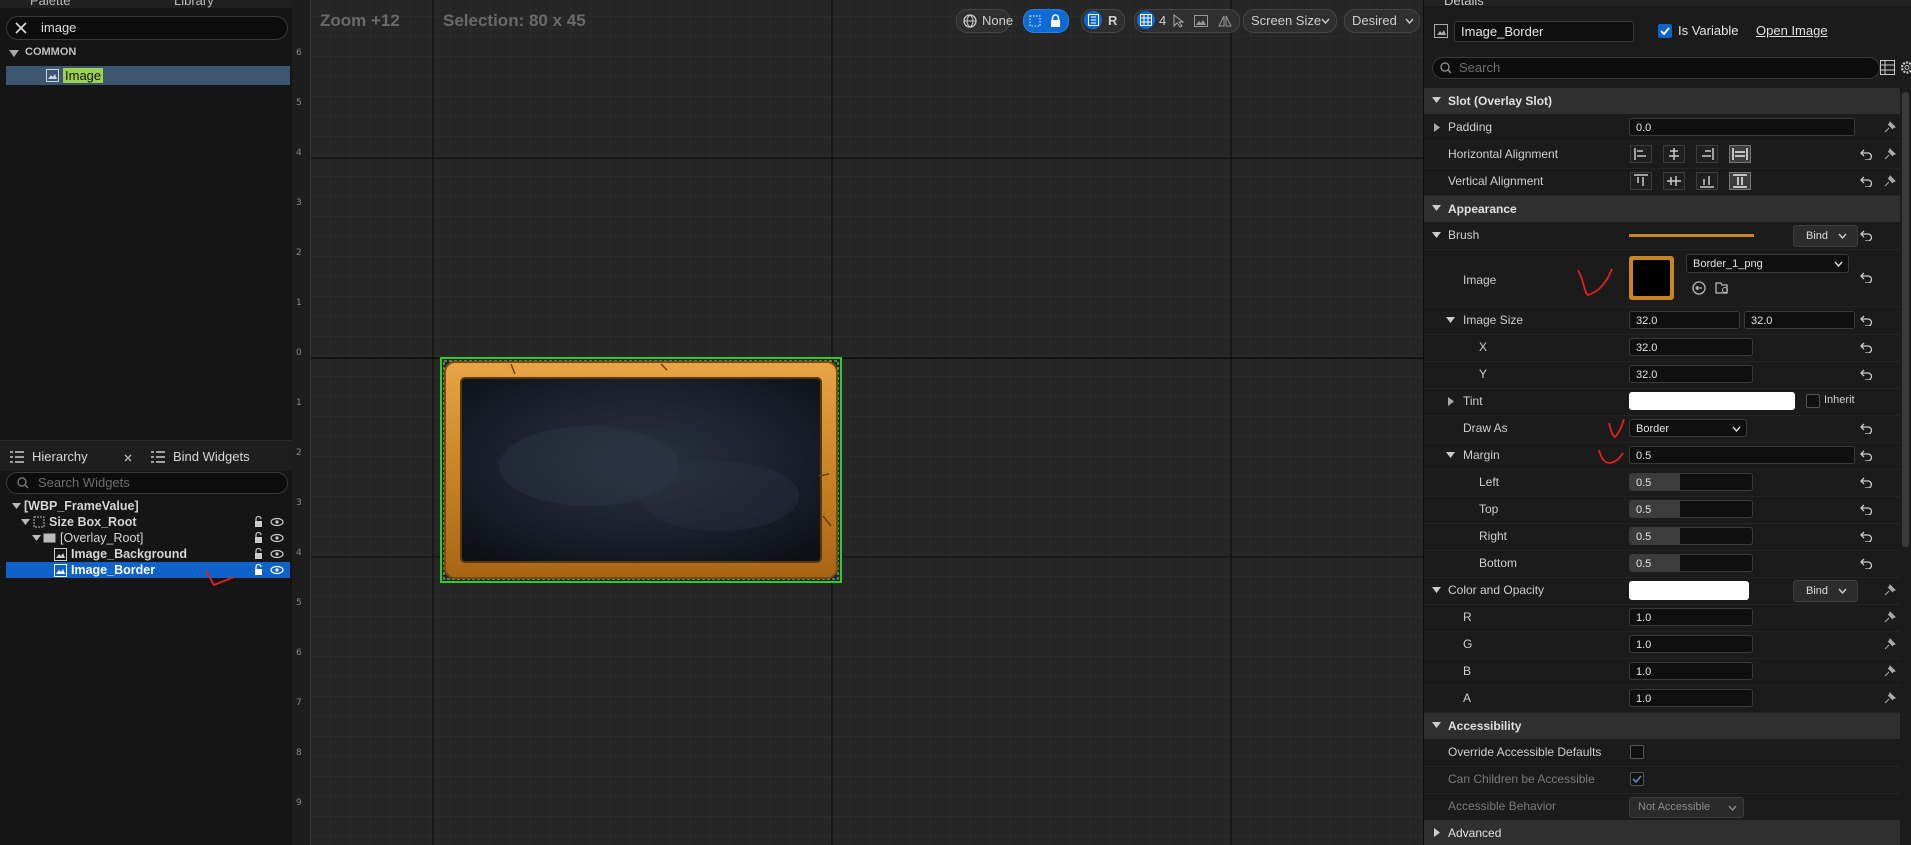 The width and height of the screenshot is (1911, 845). Describe the element at coordinates (1699, 288) in the screenshot. I see `use-selected-icon` at that location.